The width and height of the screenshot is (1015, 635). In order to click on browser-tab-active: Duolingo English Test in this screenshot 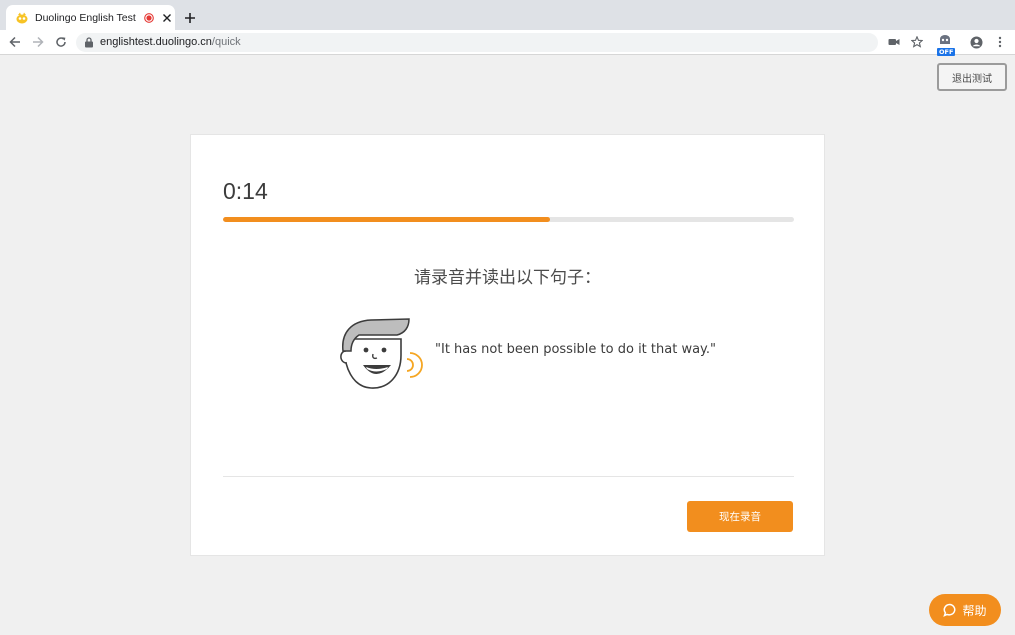, I will do `click(90, 17)`.